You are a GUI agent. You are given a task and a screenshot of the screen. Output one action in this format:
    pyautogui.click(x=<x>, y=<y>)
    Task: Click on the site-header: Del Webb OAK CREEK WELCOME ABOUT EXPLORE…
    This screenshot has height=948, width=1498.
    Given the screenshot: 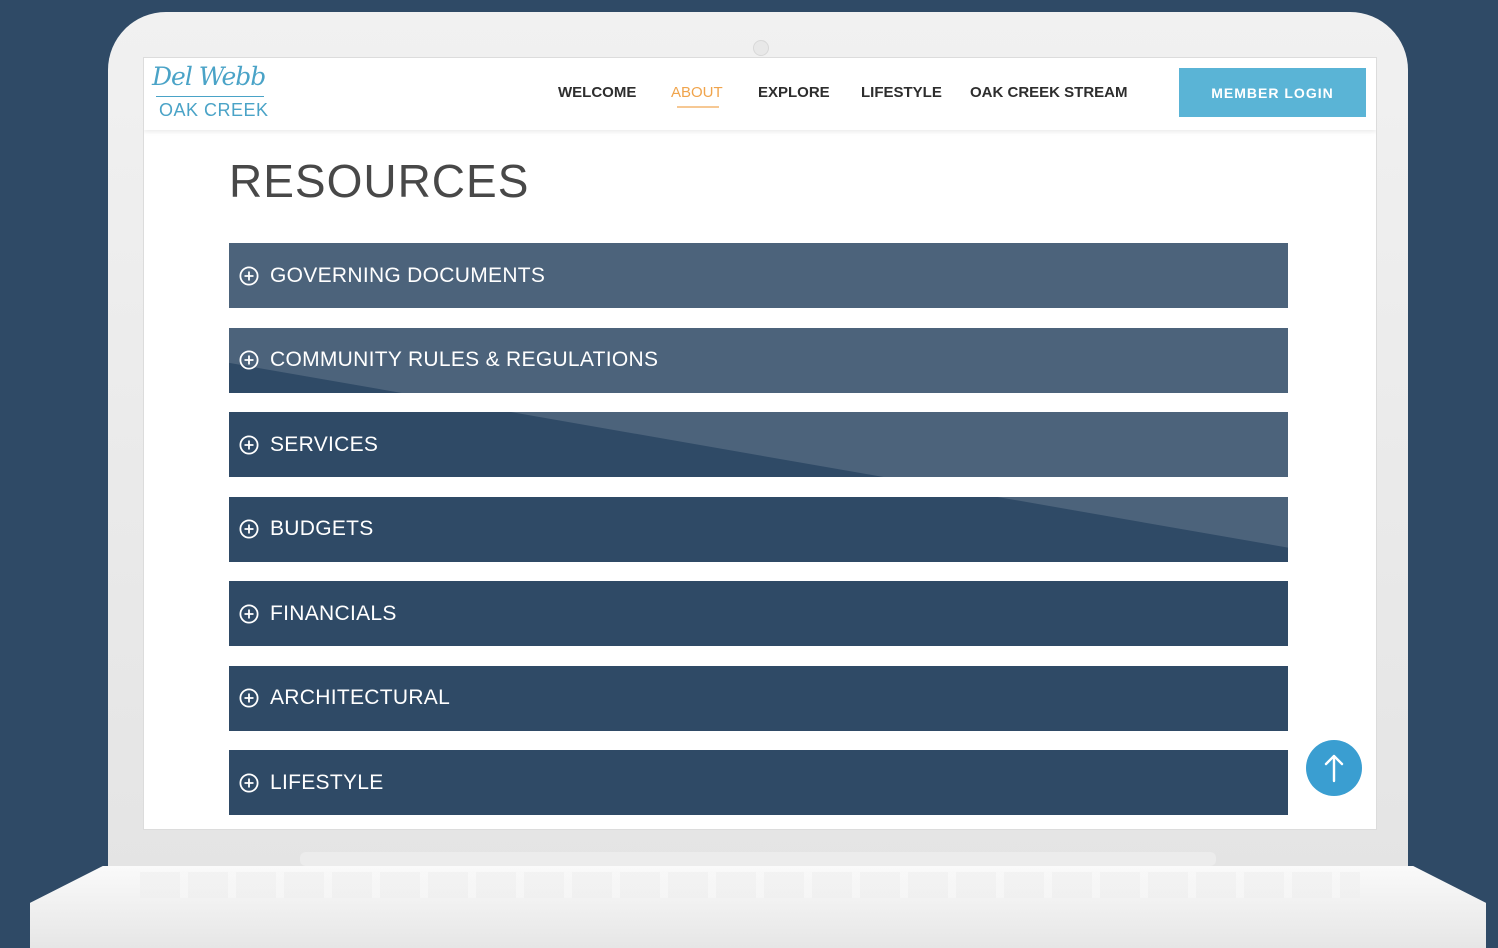 What is the action you would take?
    pyautogui.click(x=760, y=94)
    